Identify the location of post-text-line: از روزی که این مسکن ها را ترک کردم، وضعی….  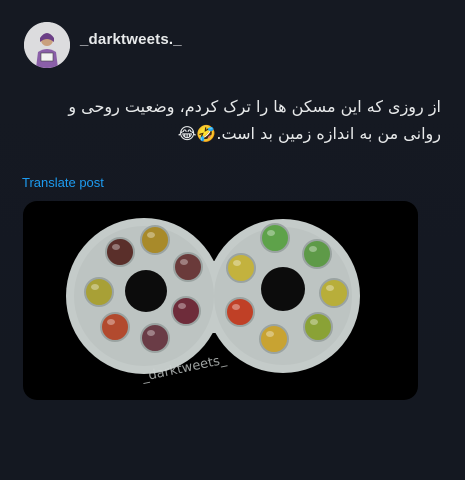
(254, 106).